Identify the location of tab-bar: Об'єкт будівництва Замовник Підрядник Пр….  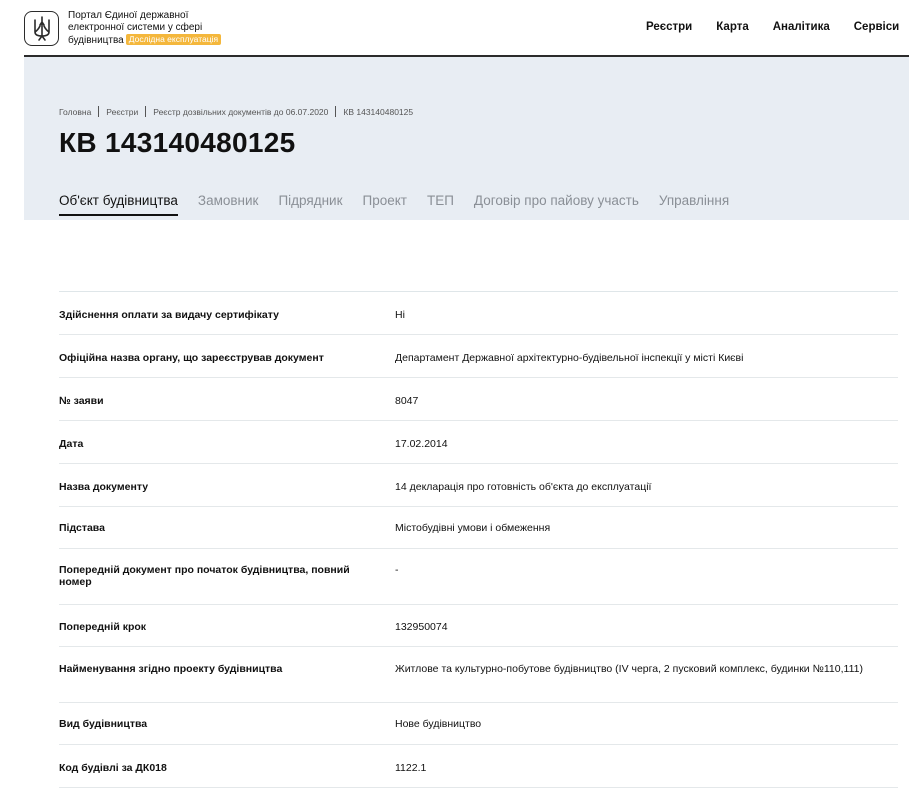
(404, 204).